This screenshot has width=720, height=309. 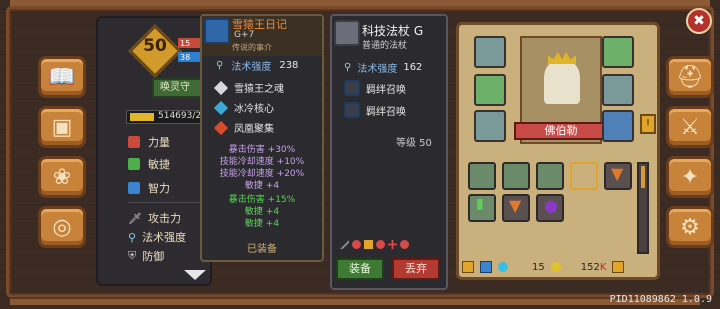 I want to click on gem-label: 冰冷核心, so click(x=254, y=109).